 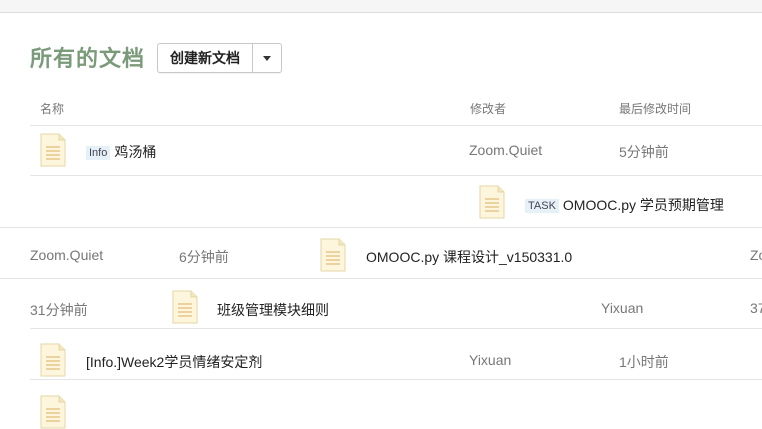 I want to click on create-document-dropdown, so click(x=266, y=58).